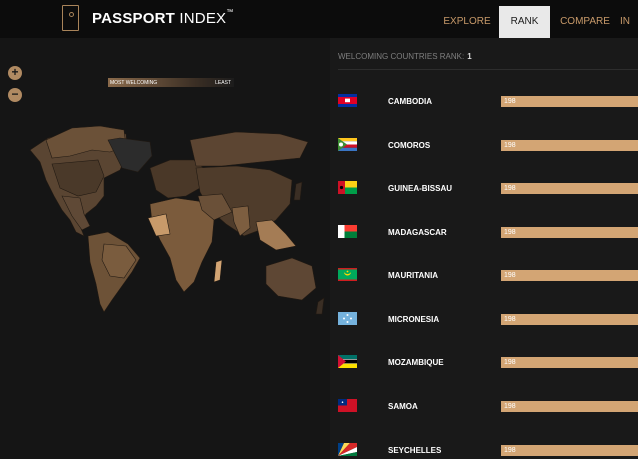 The width and height of the screenshot is (638, 459). What do you see at coordinates (319, 19) in the screenshot?
I see `top-navigation-bar: PASSPORT INDEX™ EXPLORE RANK COMPARE IN` at bounding box center [319, 19].